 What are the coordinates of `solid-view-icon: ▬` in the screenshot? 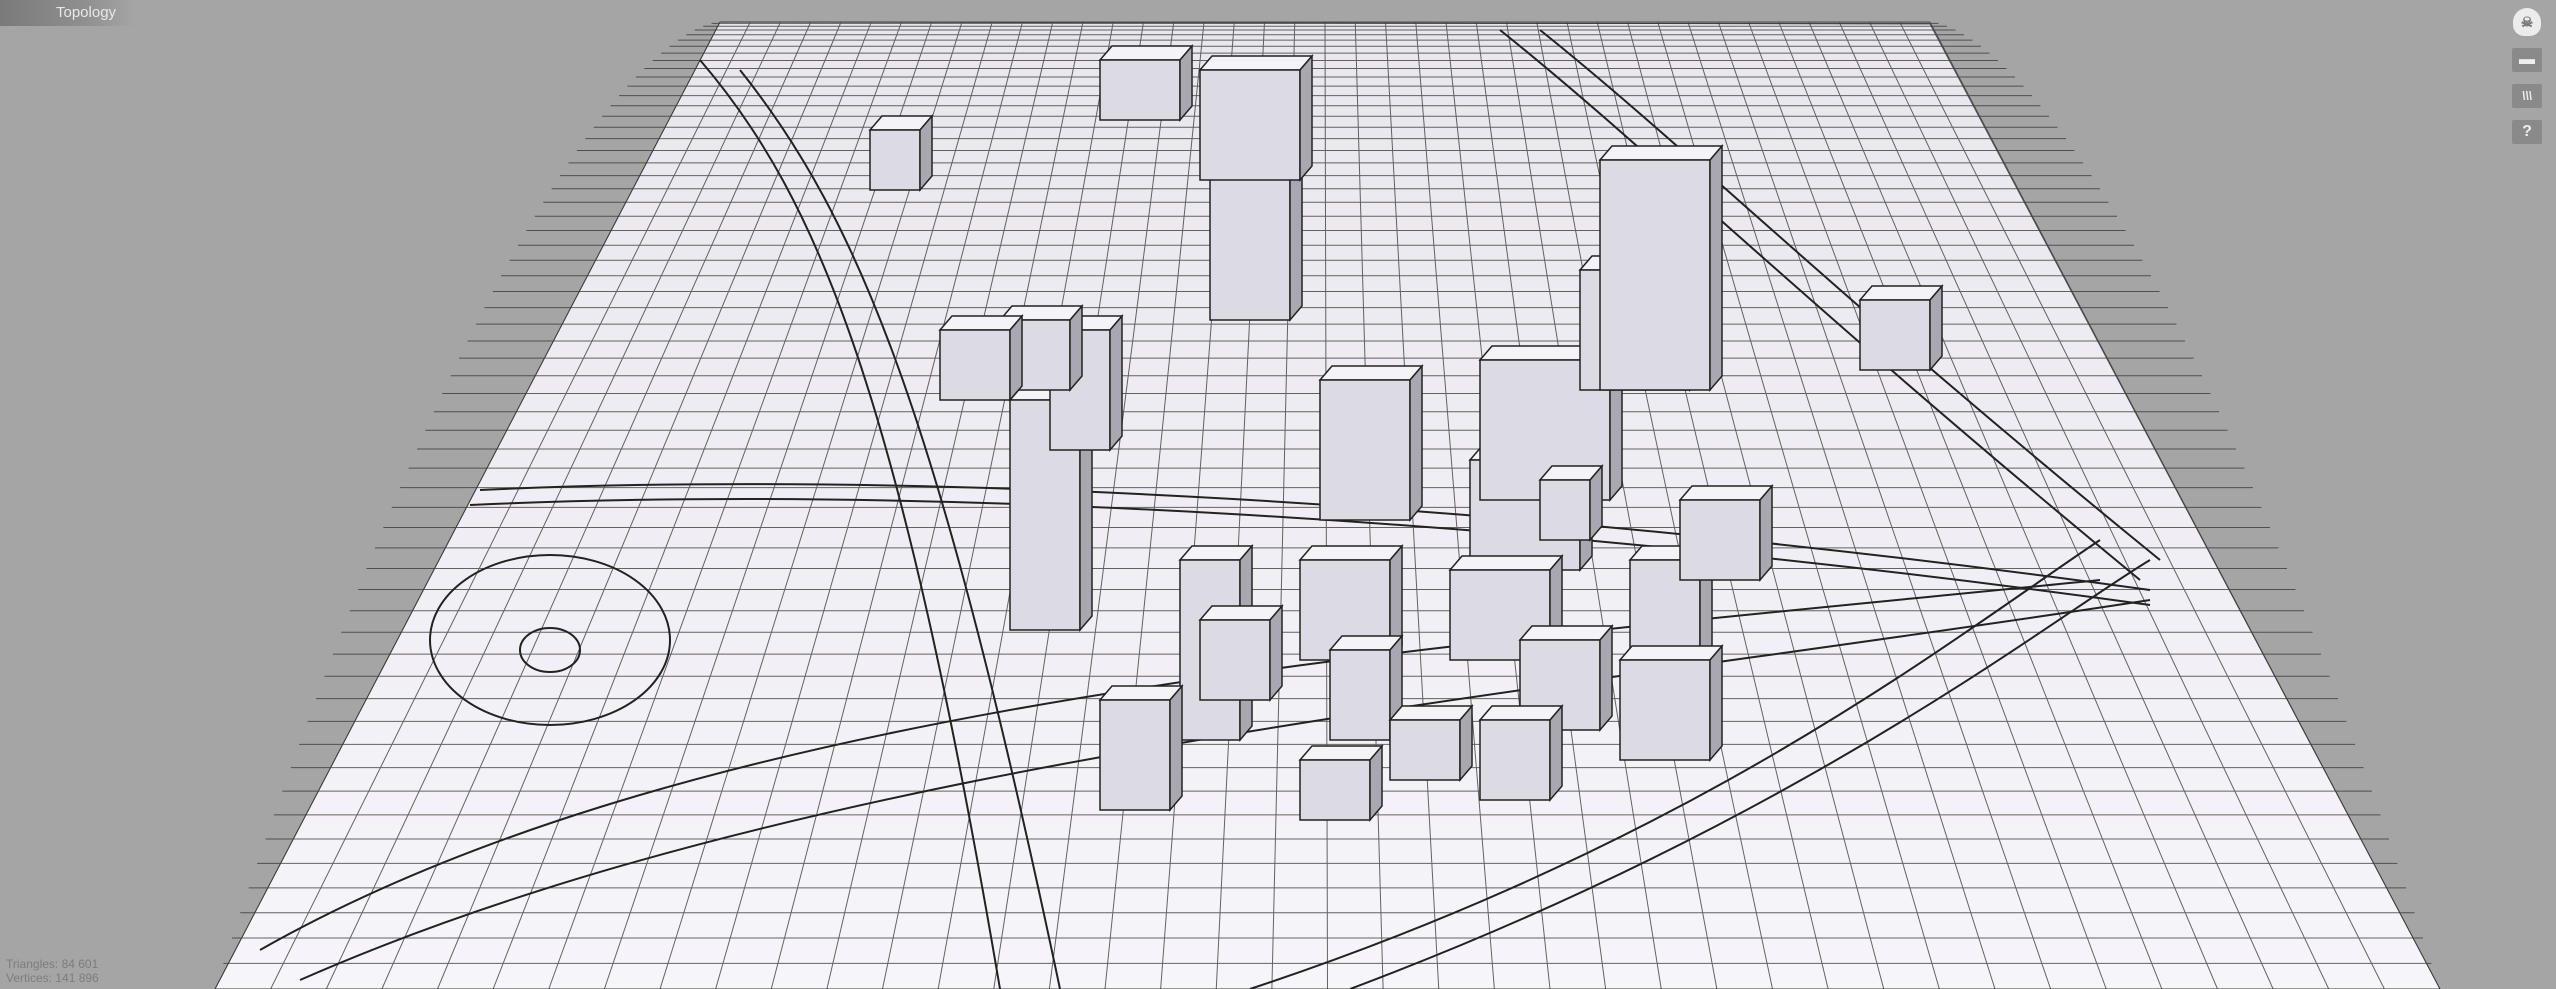 It's located at (2527, 60).